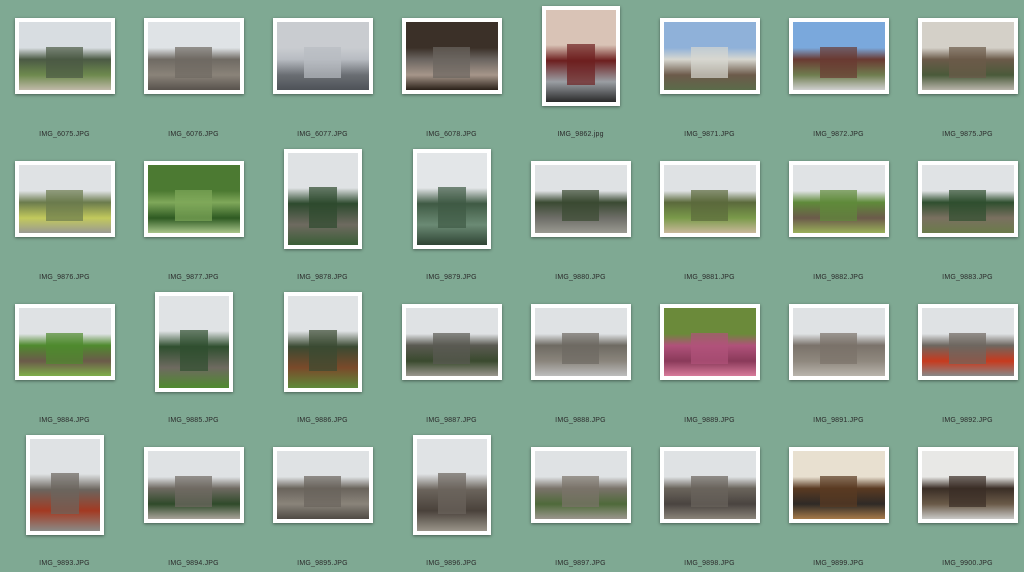 The height and width of the screenshot is (572, 1024). I want to click on thumbnail-item: IMG_9896.JPG, so click(451, 500).